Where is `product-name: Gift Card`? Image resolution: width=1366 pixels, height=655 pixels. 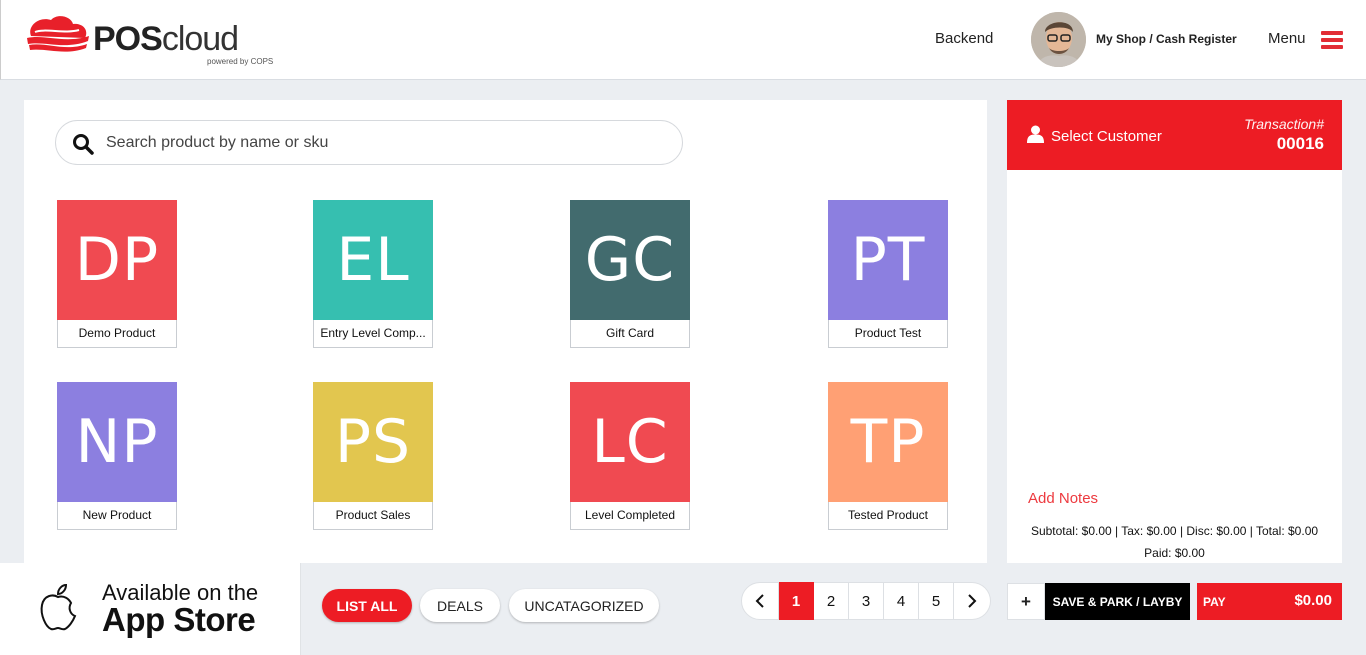 product-name: Gift Card is located at coordinates (630, 334).